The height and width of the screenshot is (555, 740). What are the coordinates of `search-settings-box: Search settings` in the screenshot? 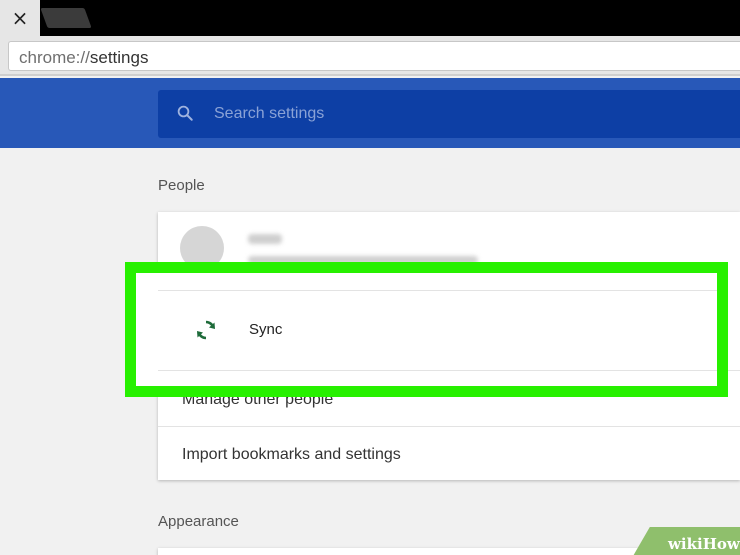 It's located at (449, 114).